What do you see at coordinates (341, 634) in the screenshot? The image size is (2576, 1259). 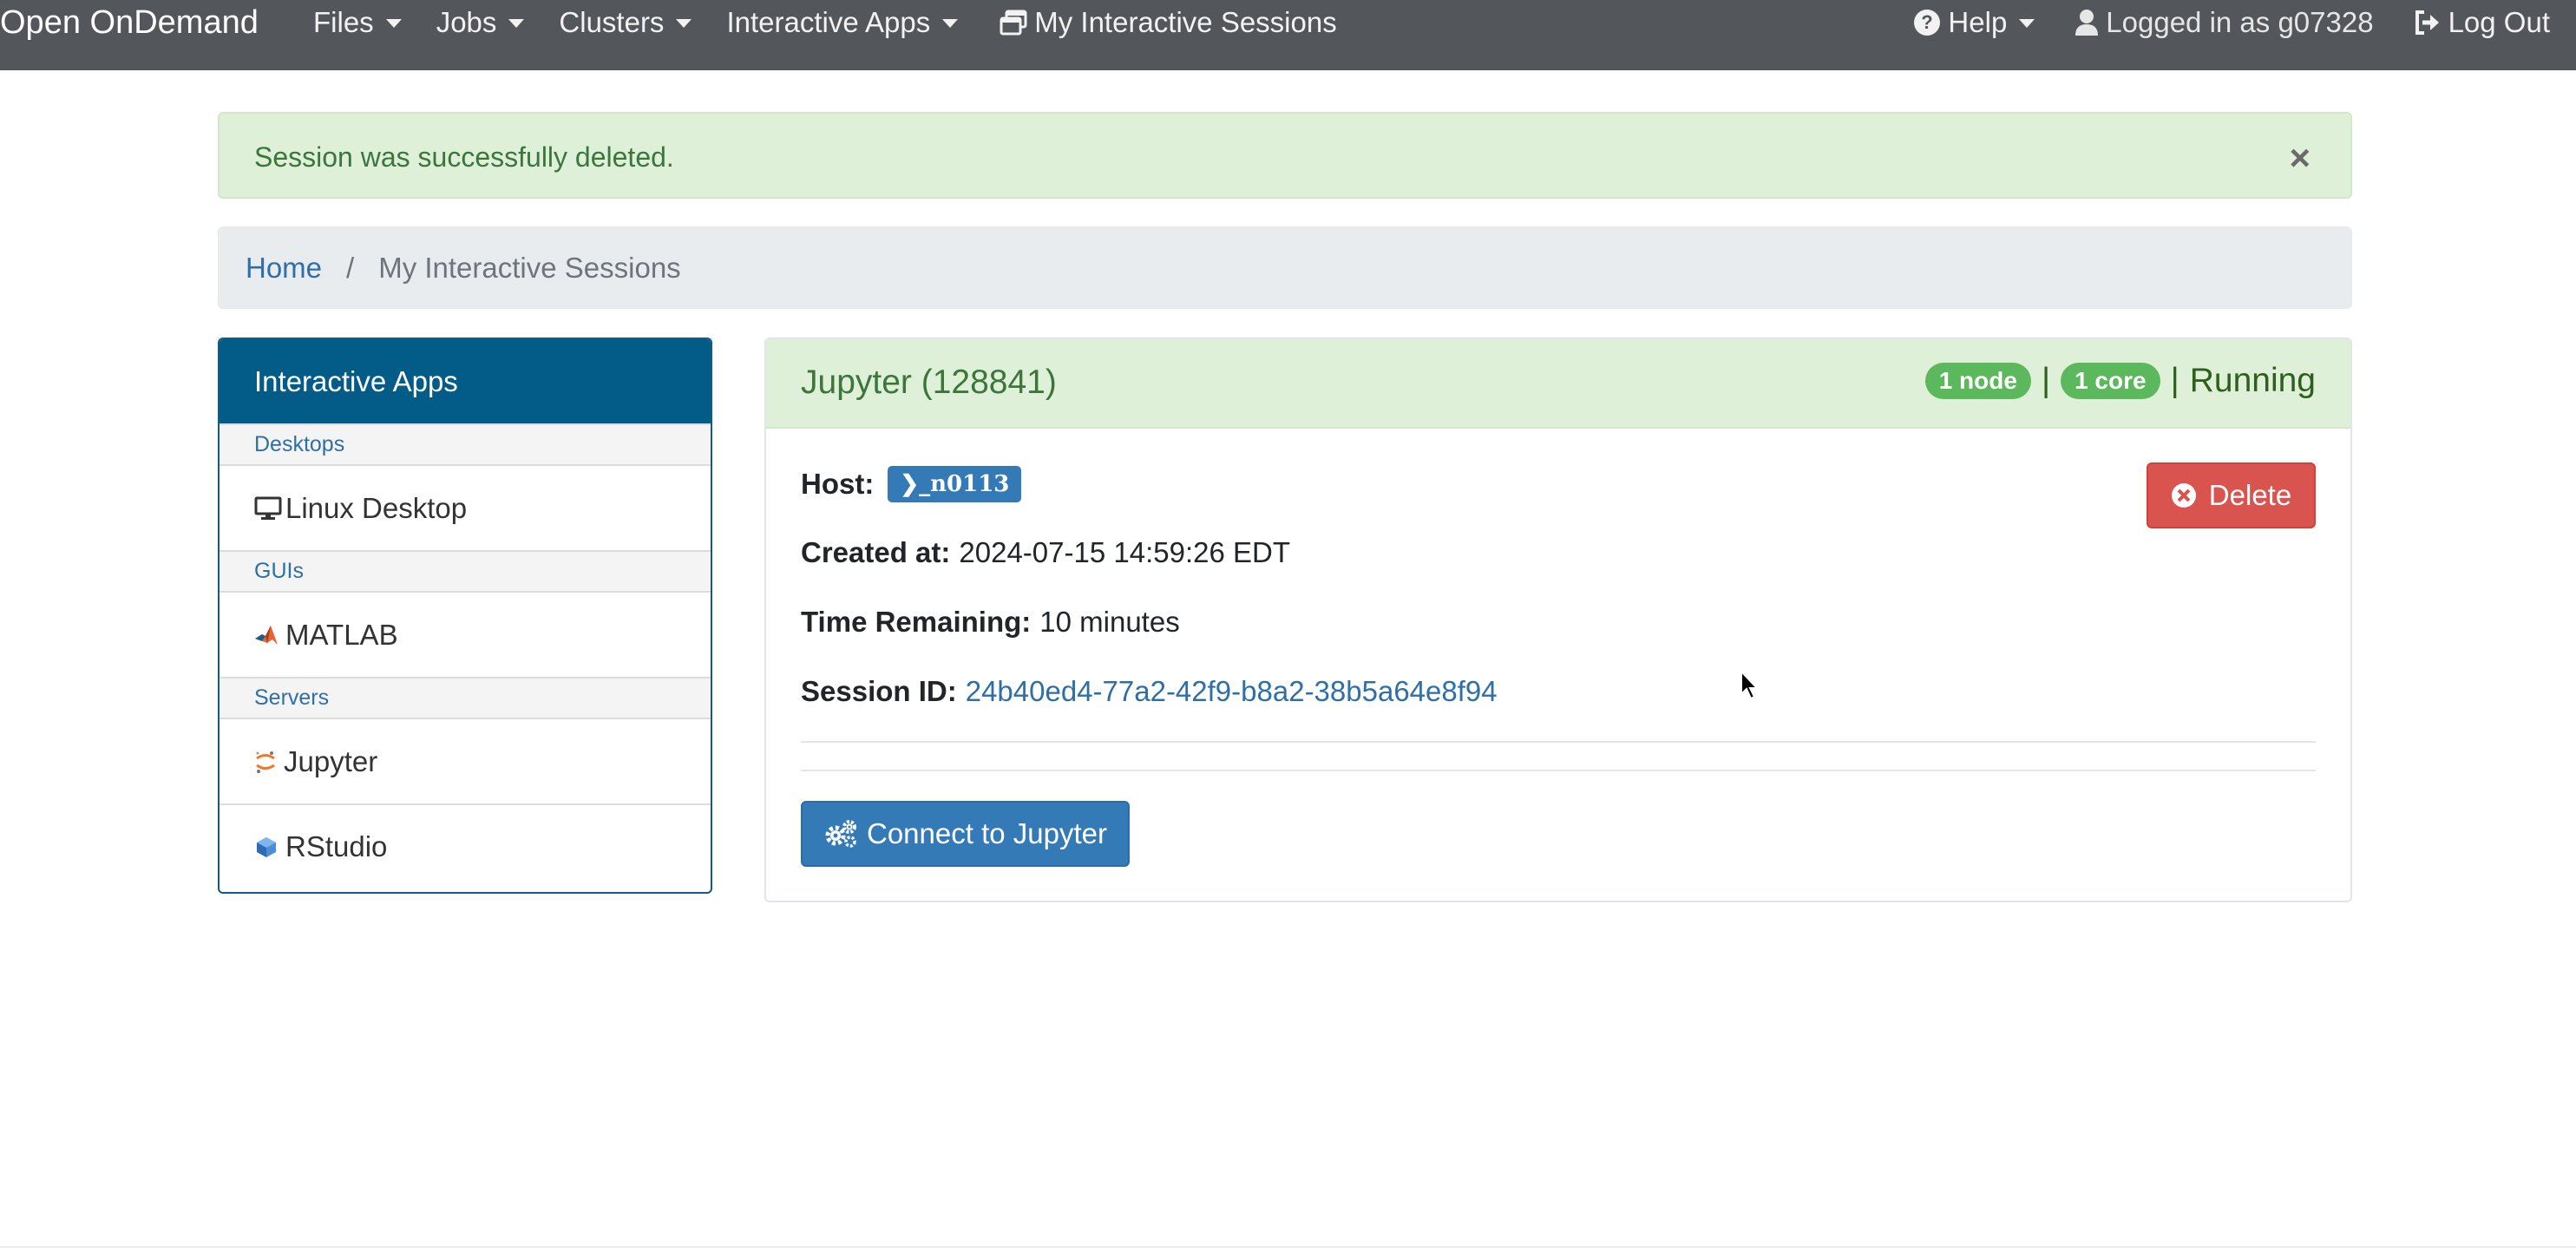 I see `sidebar-item-label: MATLAB` at bounding box center [341, 634].